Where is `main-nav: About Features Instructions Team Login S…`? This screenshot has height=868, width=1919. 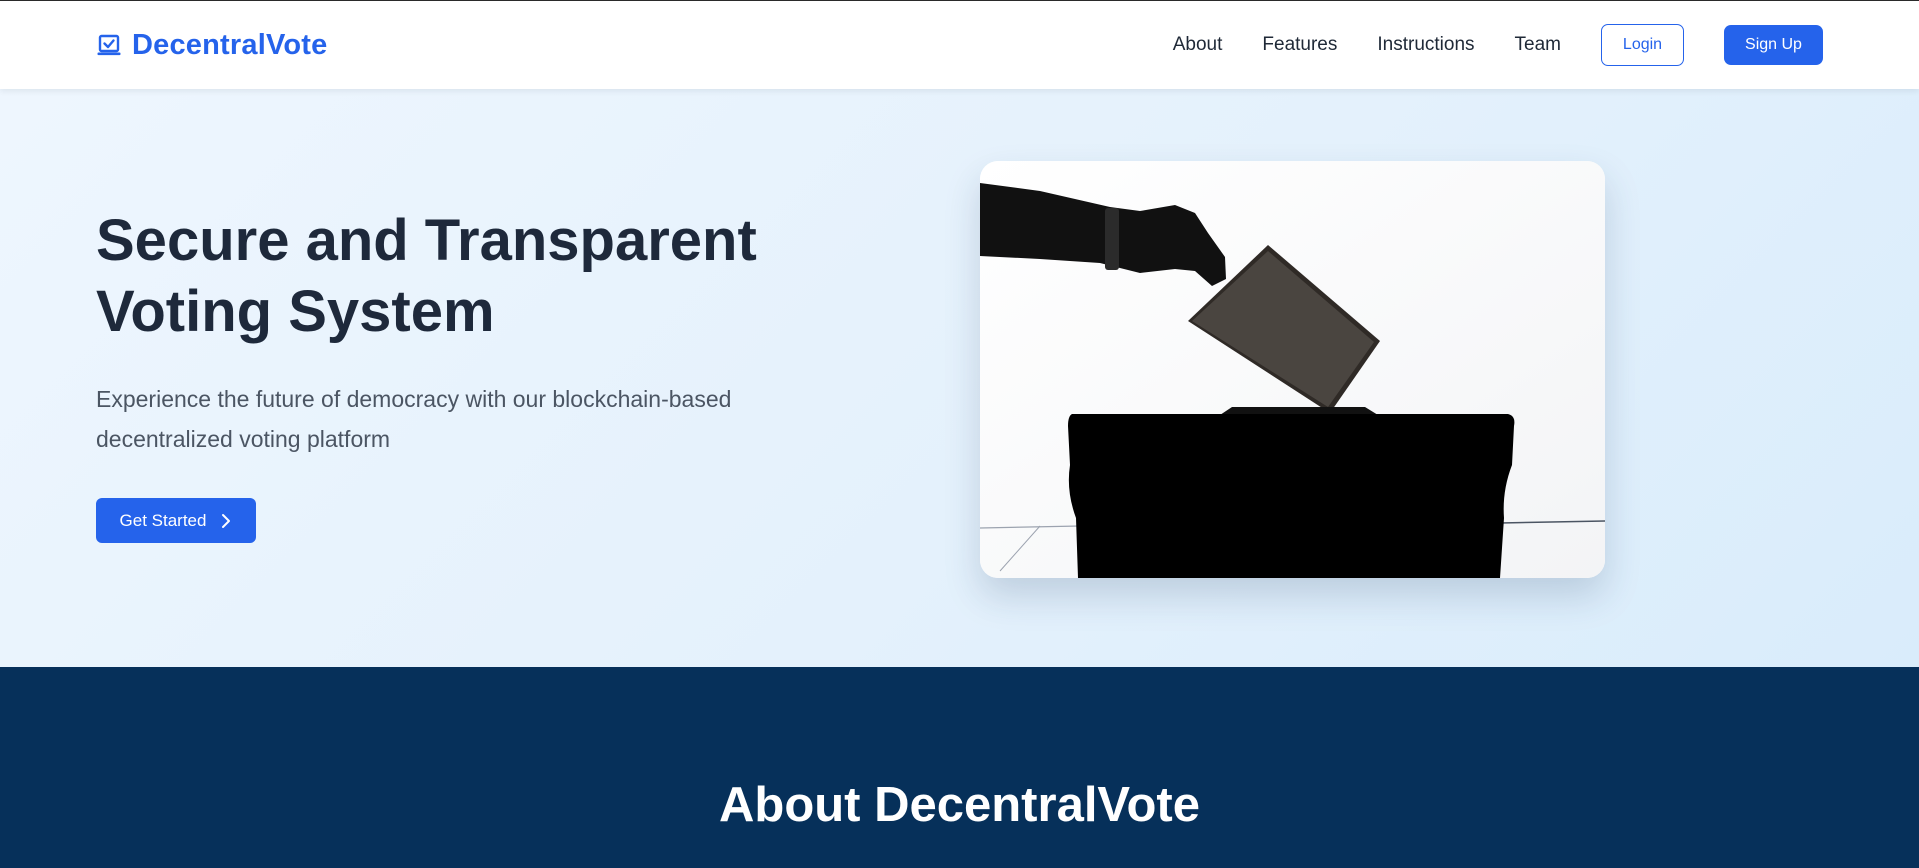 main-nav: About Features Instructions Team Login S… is located at coordinates (1498, 45).